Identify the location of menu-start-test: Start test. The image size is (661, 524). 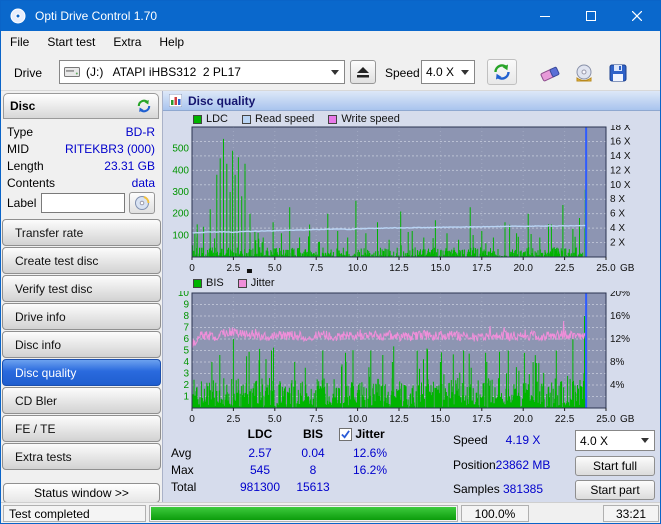
(71, 42).